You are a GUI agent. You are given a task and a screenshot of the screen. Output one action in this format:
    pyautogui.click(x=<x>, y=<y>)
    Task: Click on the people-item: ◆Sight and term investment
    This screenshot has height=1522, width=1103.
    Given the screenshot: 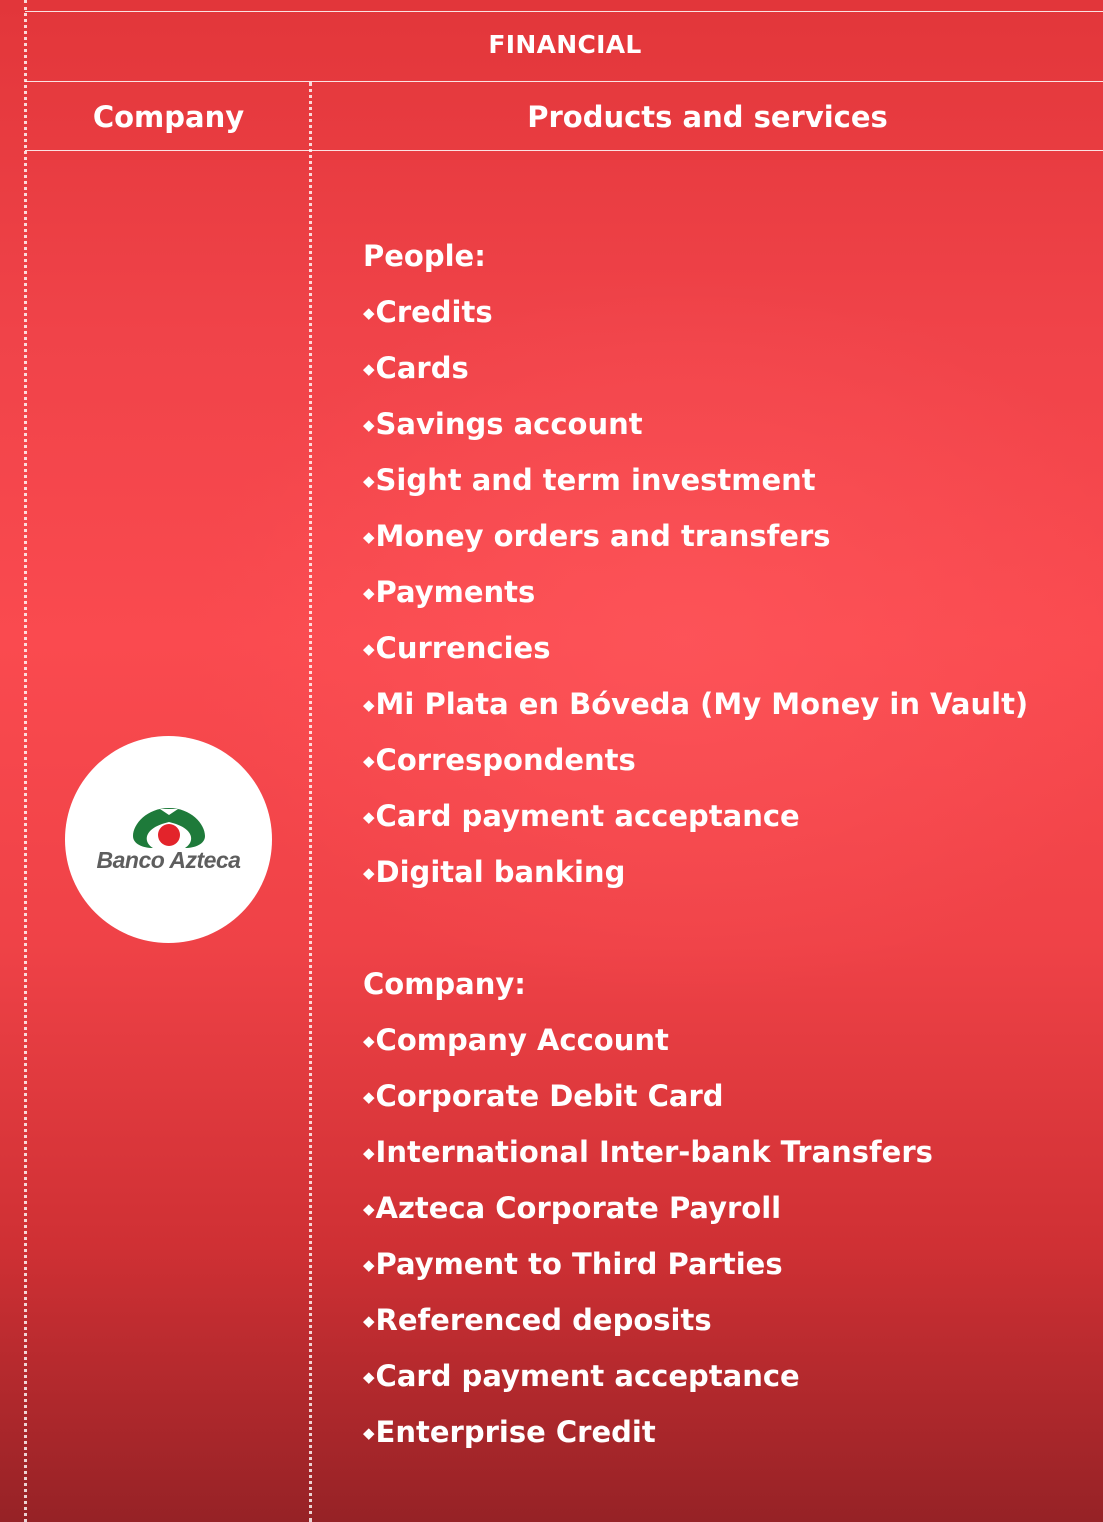 What is the action you would take?
    pyautogui.click(x=695, y=480)
    